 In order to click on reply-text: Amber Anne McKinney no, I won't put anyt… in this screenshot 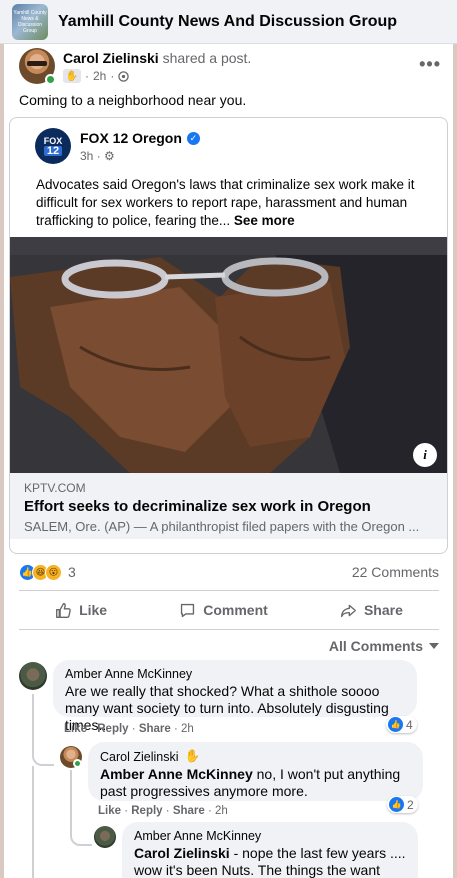, I will do `click(256, 783)`.